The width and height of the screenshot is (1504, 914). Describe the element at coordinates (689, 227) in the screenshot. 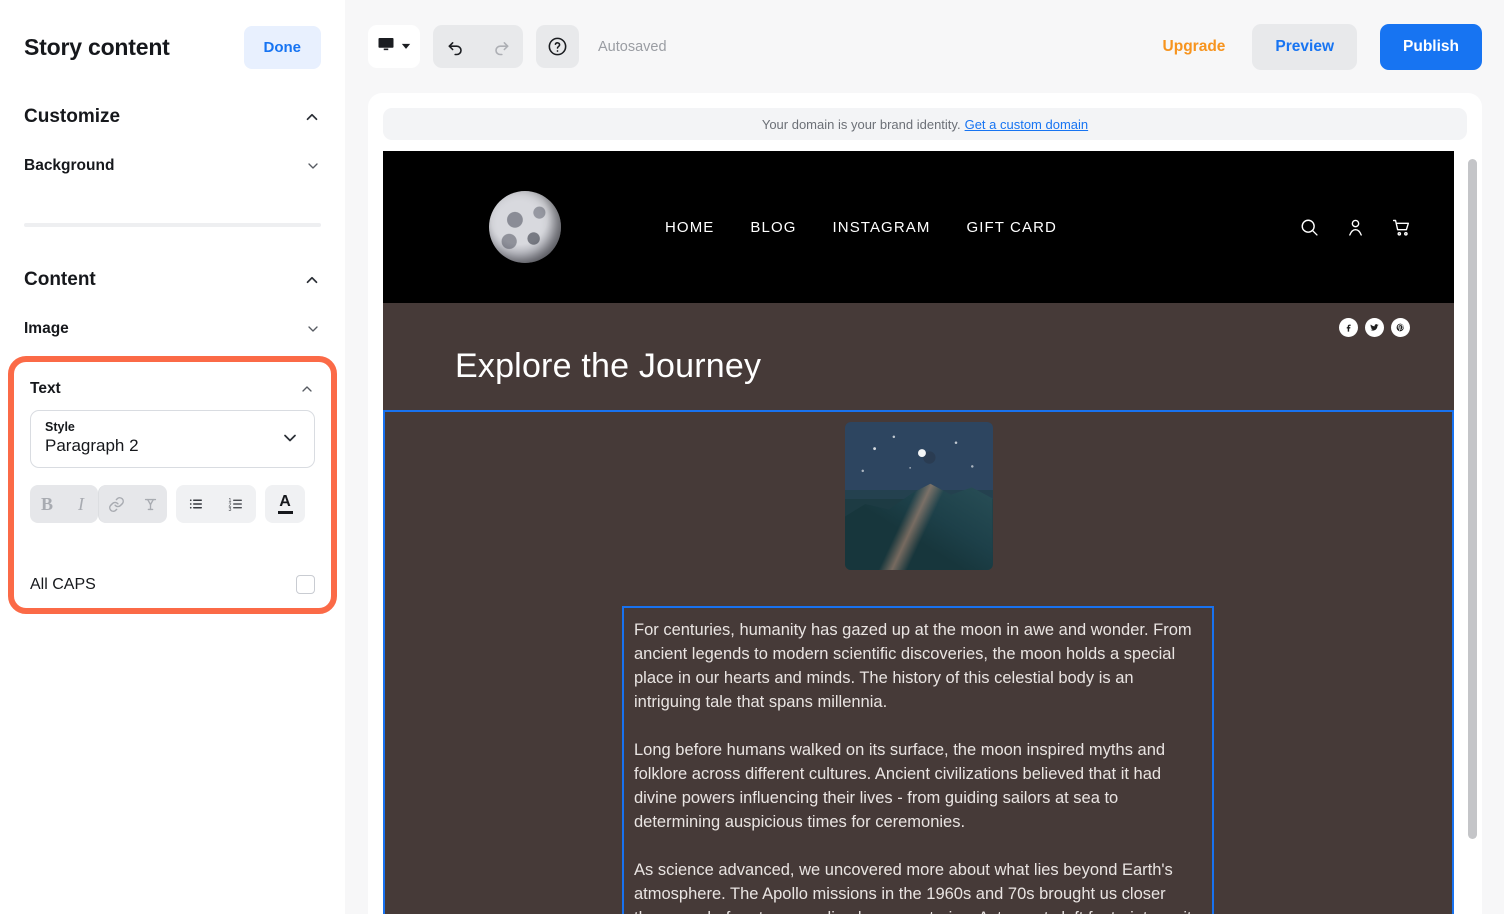

I see `nav-link-home: HOME` at that location.